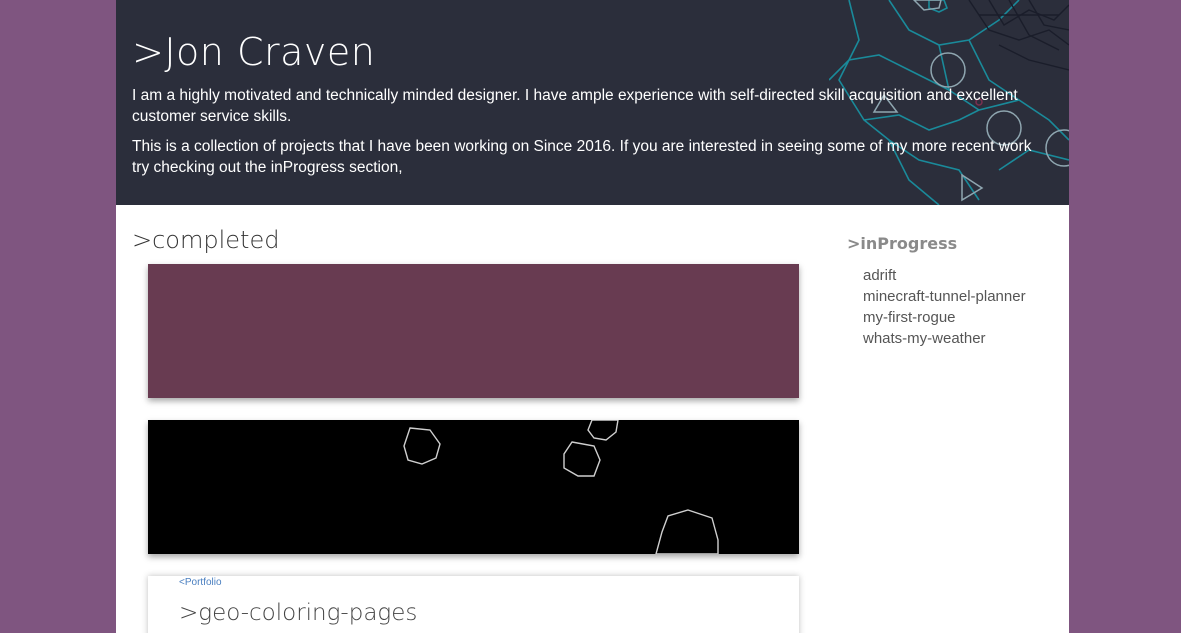 This screenshot has width=1181, height=633. What do you see at coordinates (944, 317) in the screenshot?
I see `in-progress-item-my-first-rogue: my-first-rogue` at bounding box center [944, 317].